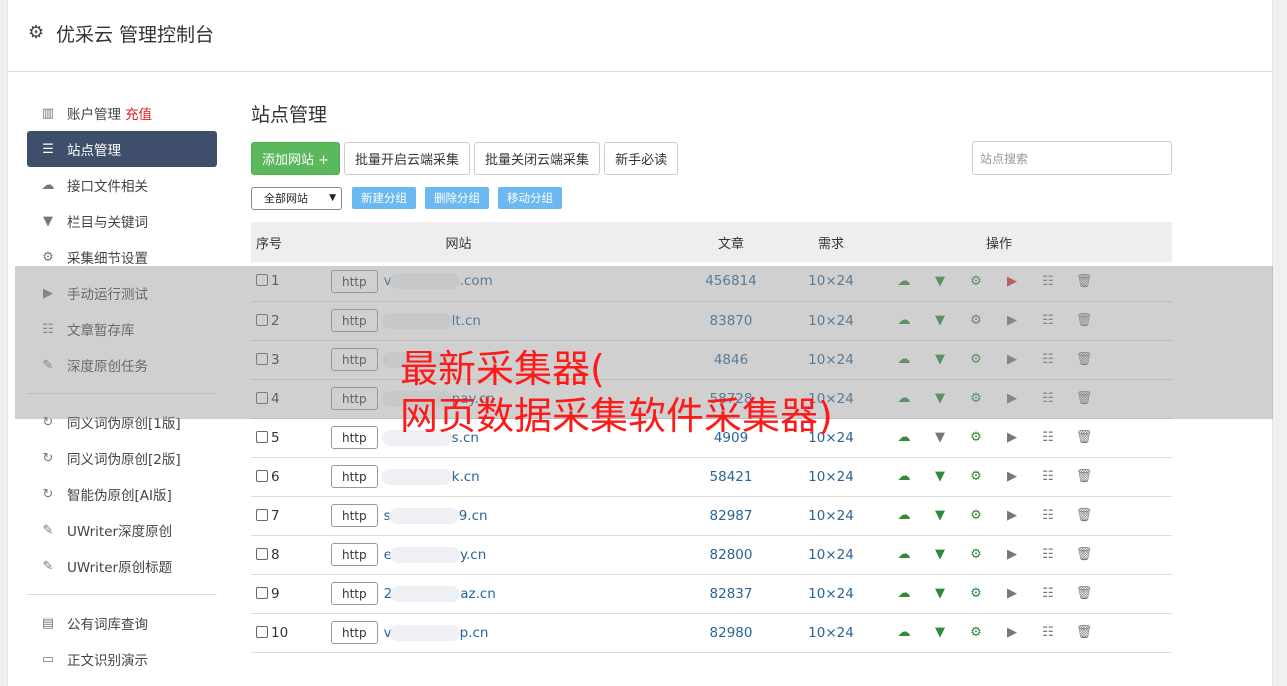 This screenshot has width=1287, height=686. Describe the element at coordinates (280, 632) in the screenshot. I see `row-number: 10` at that location.